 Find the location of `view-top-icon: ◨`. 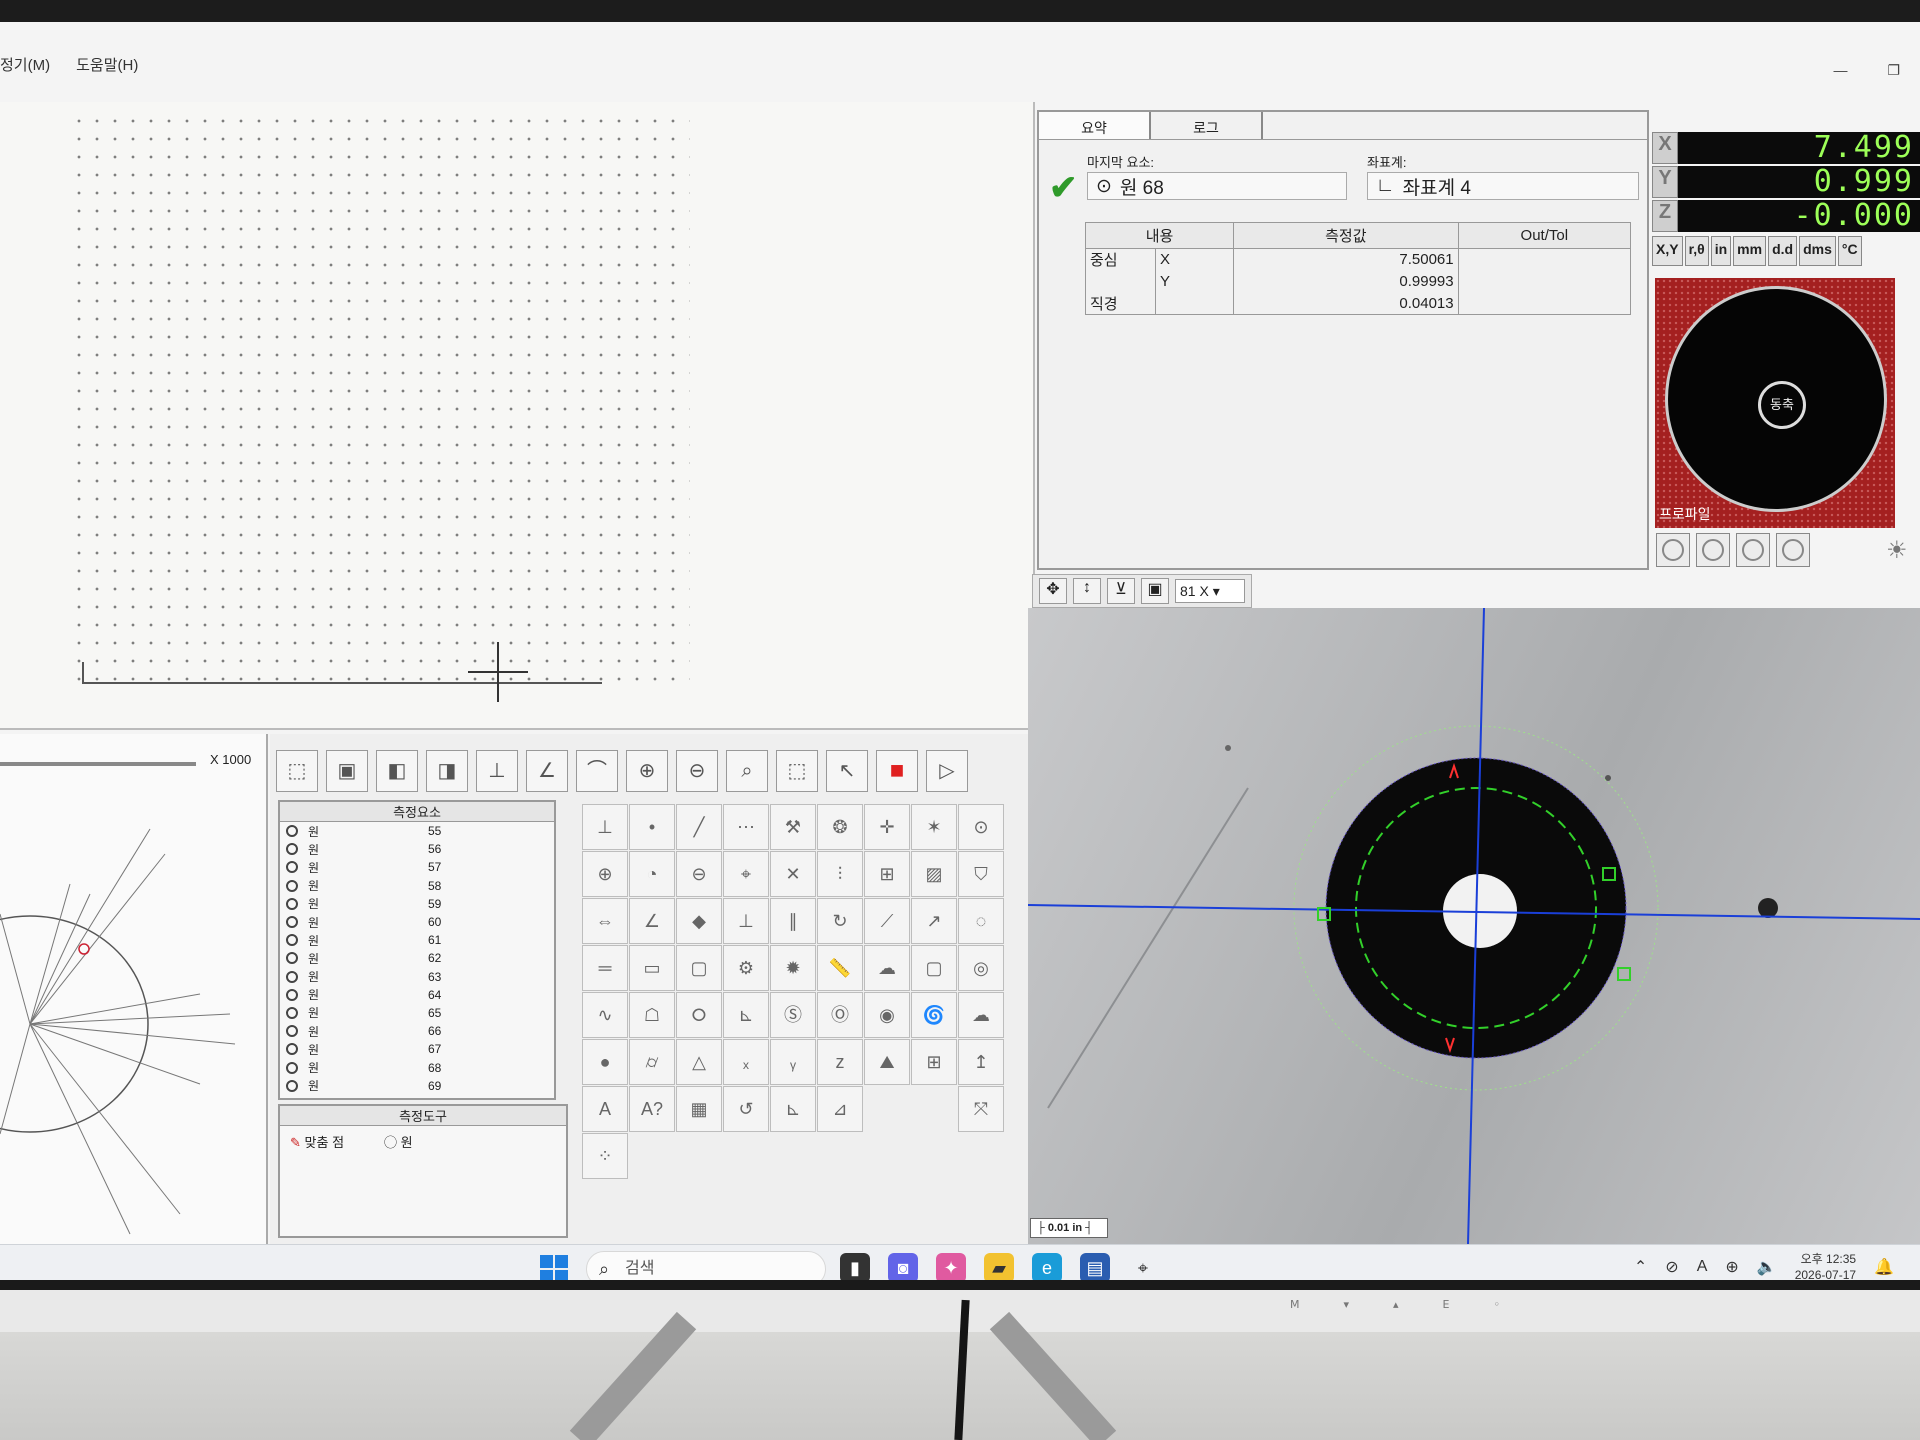

view-top-icon: ◨ is located at coordinates (447, 771).